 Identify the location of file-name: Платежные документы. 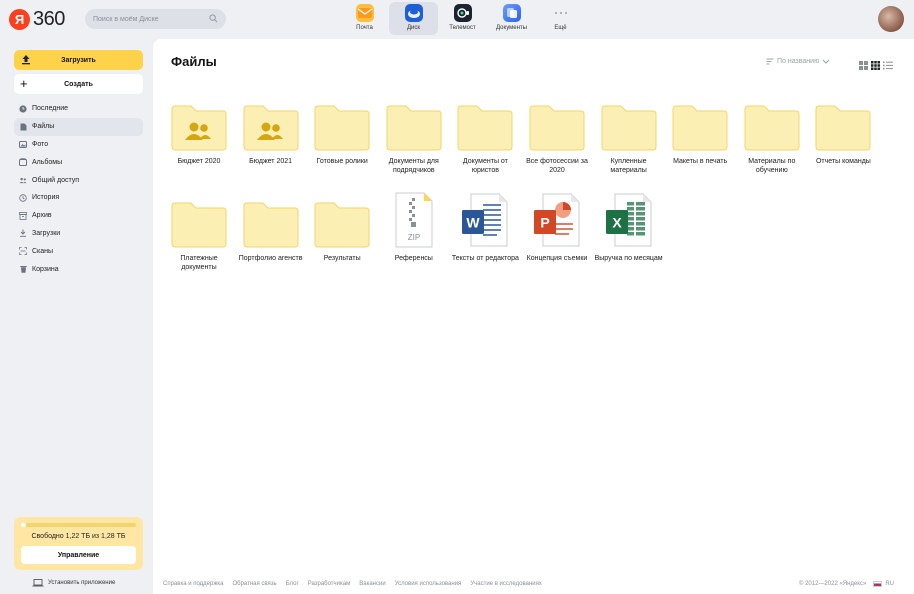
(199, 263).